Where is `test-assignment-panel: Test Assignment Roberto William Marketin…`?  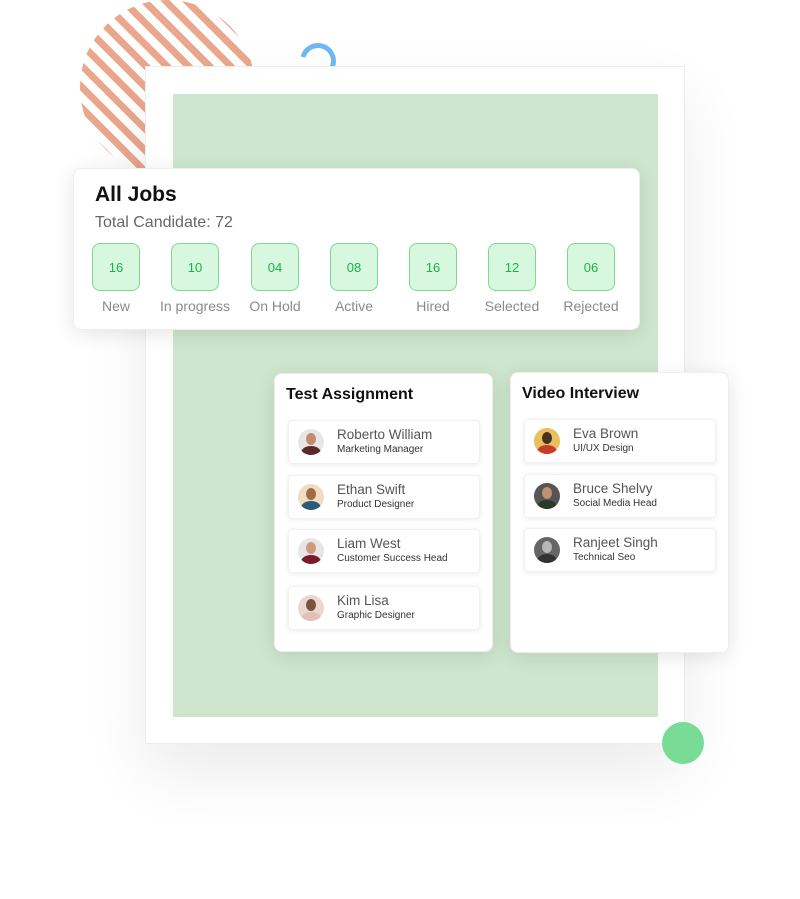 test-assignment-panel: Test Assignment Roberto William Marketin… is located at coordinates (383, 512).